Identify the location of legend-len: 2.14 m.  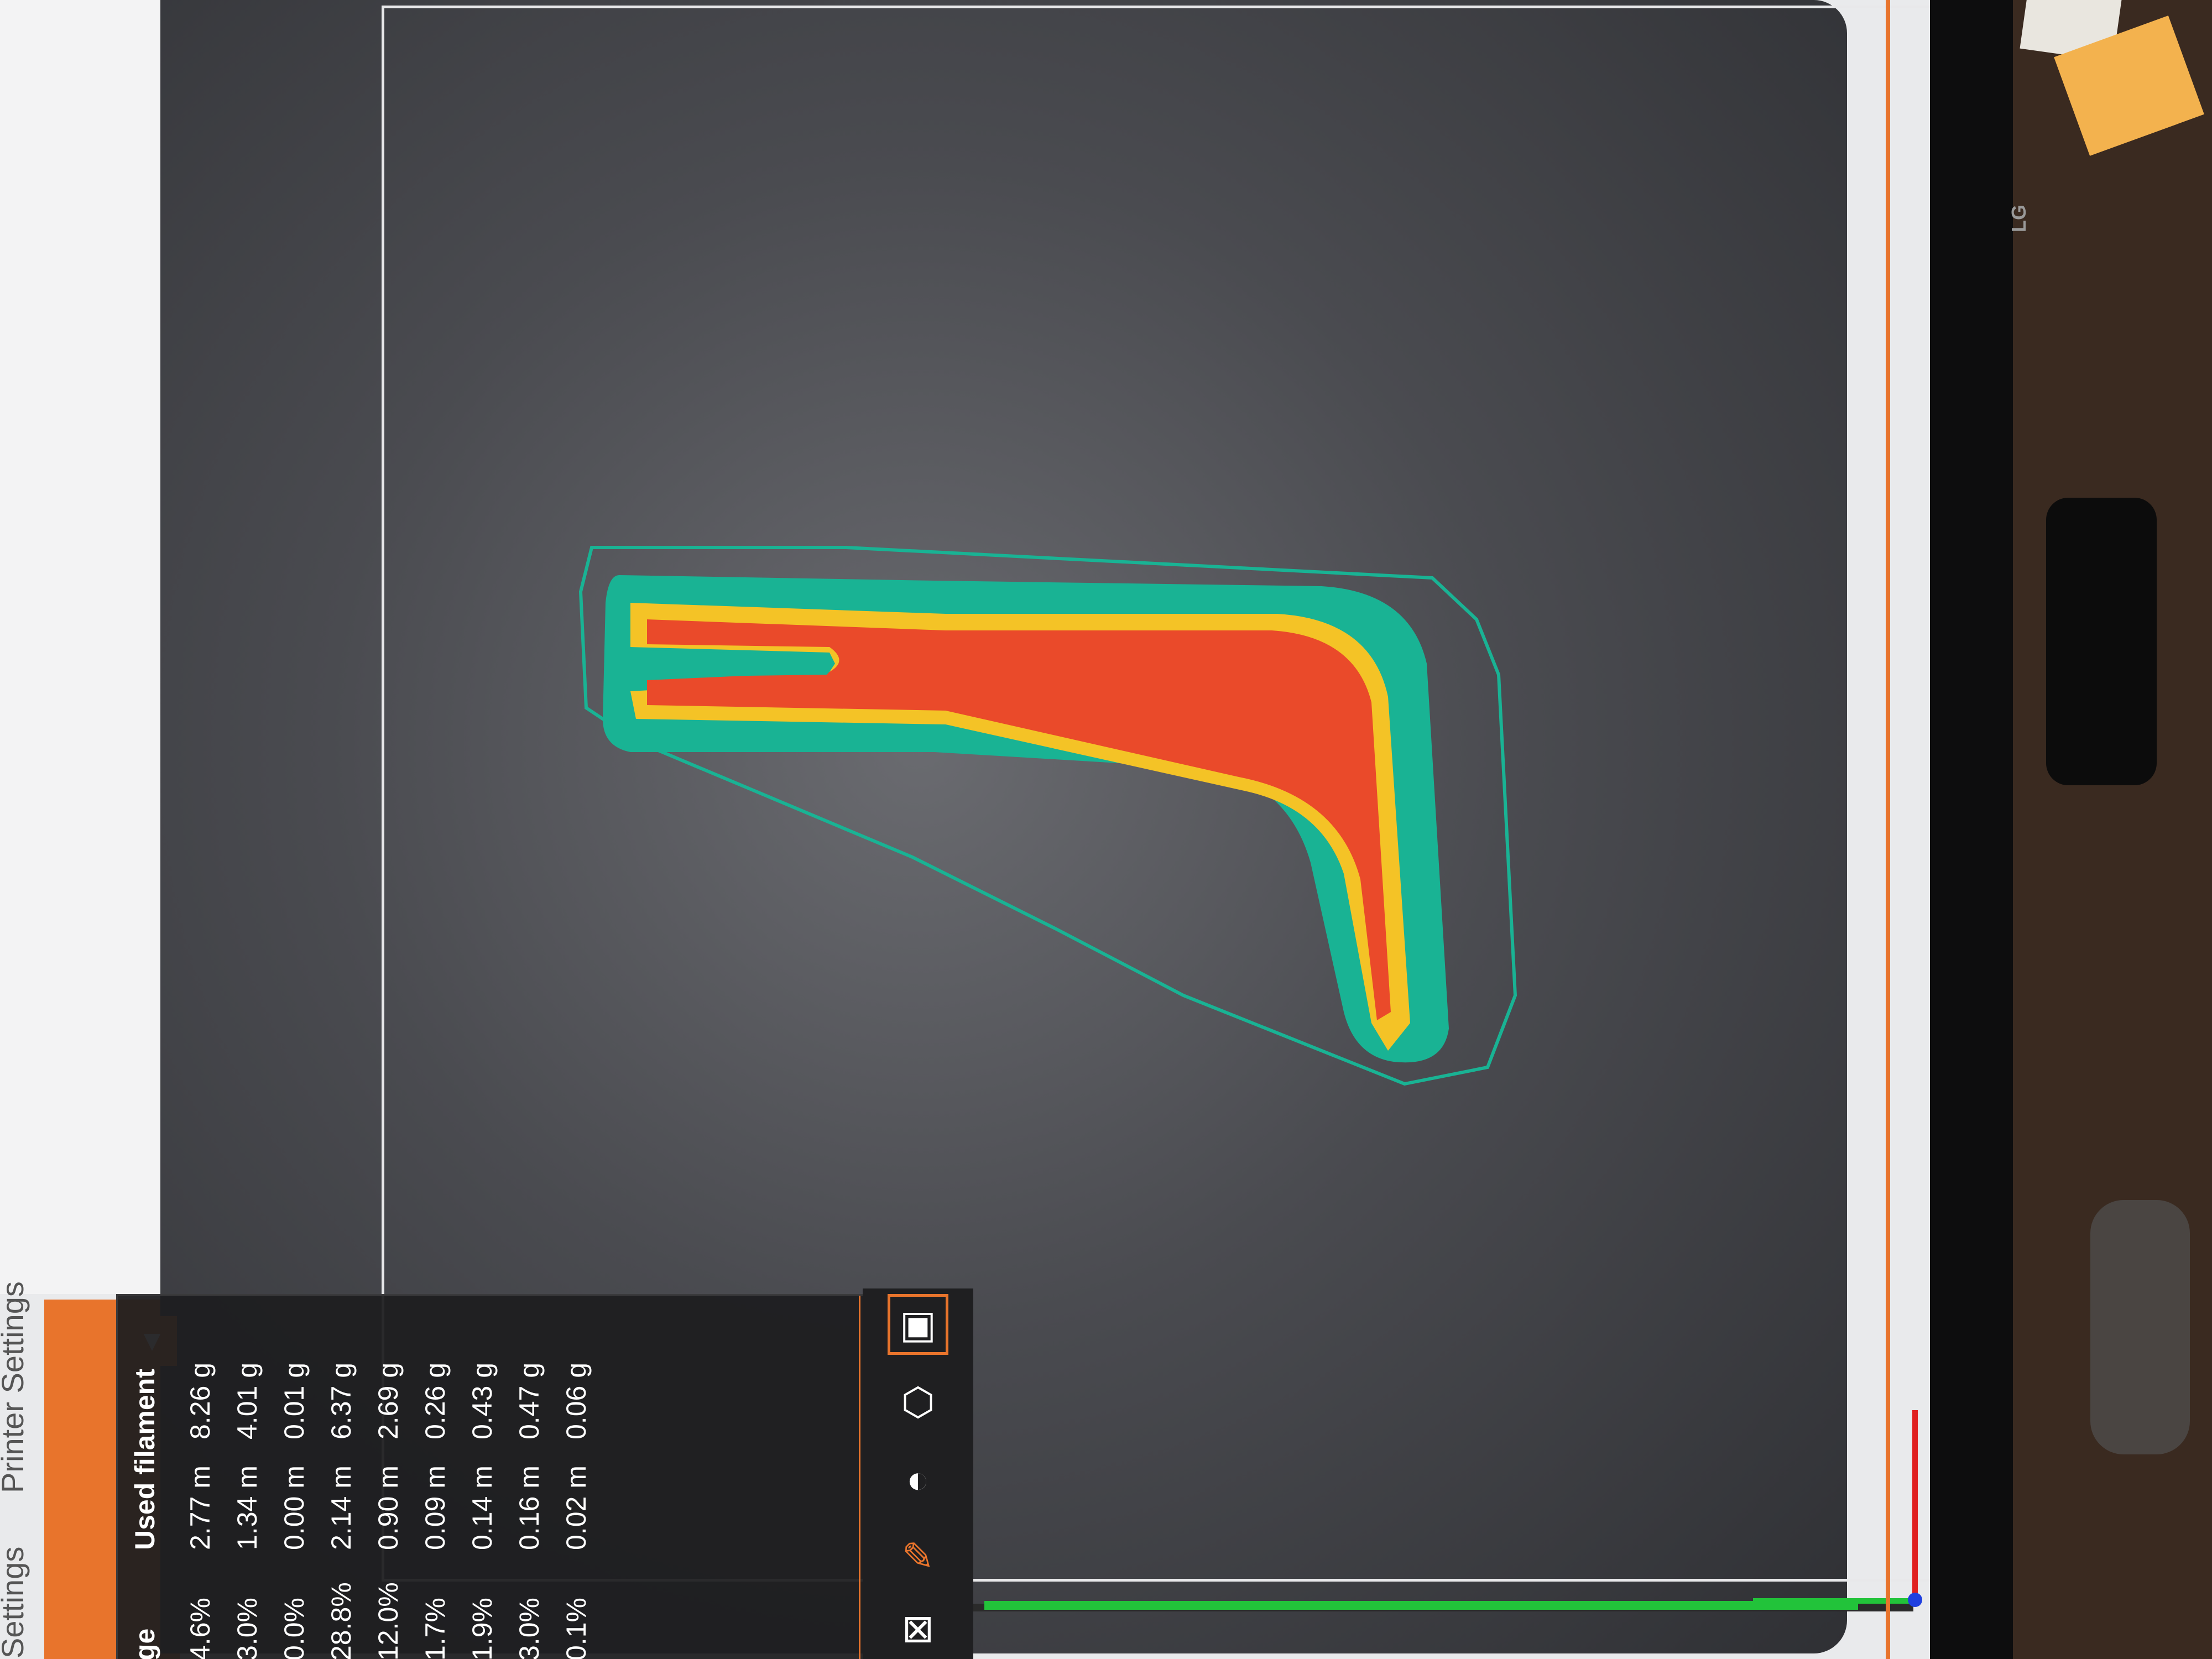
(342, 1507).